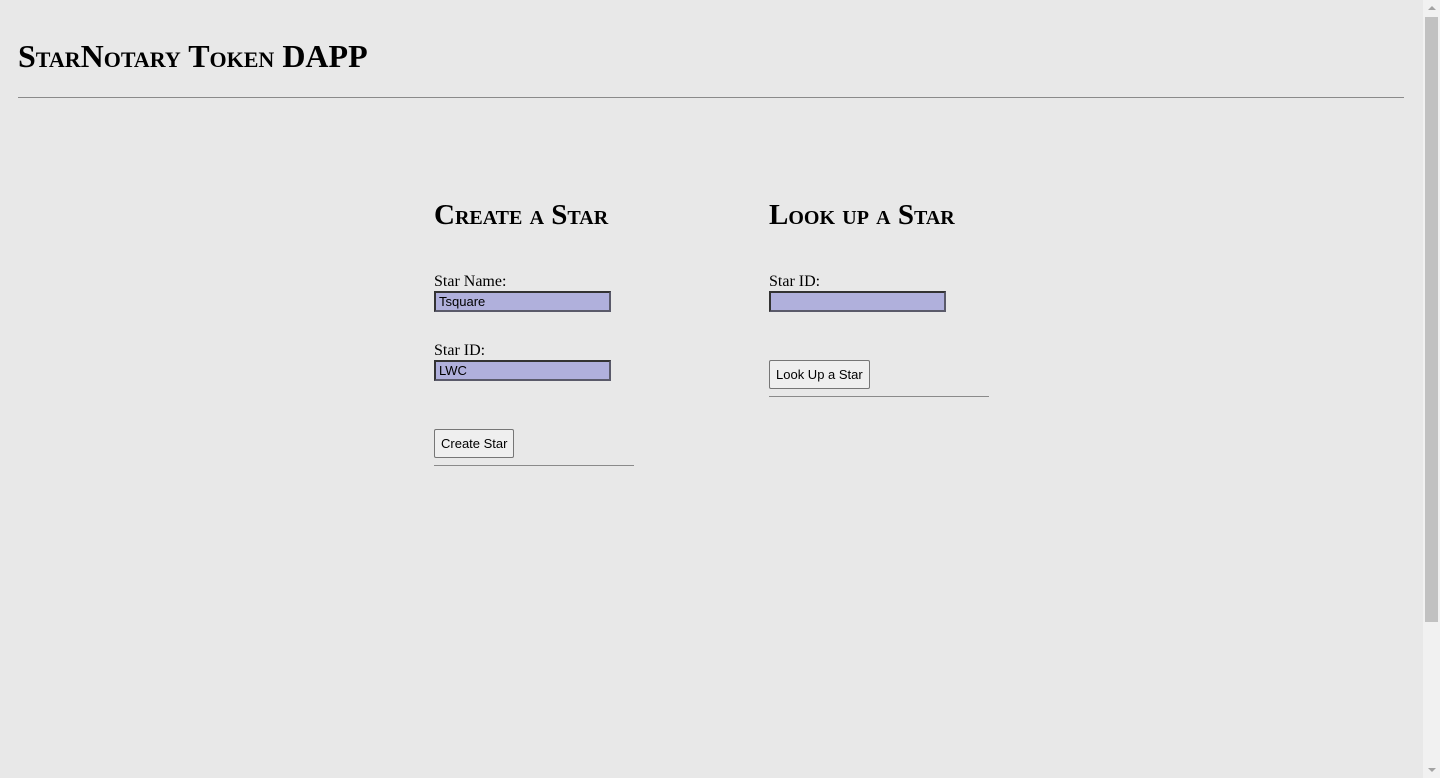  I want to click on lookup-section-divider, so click(879, 396).